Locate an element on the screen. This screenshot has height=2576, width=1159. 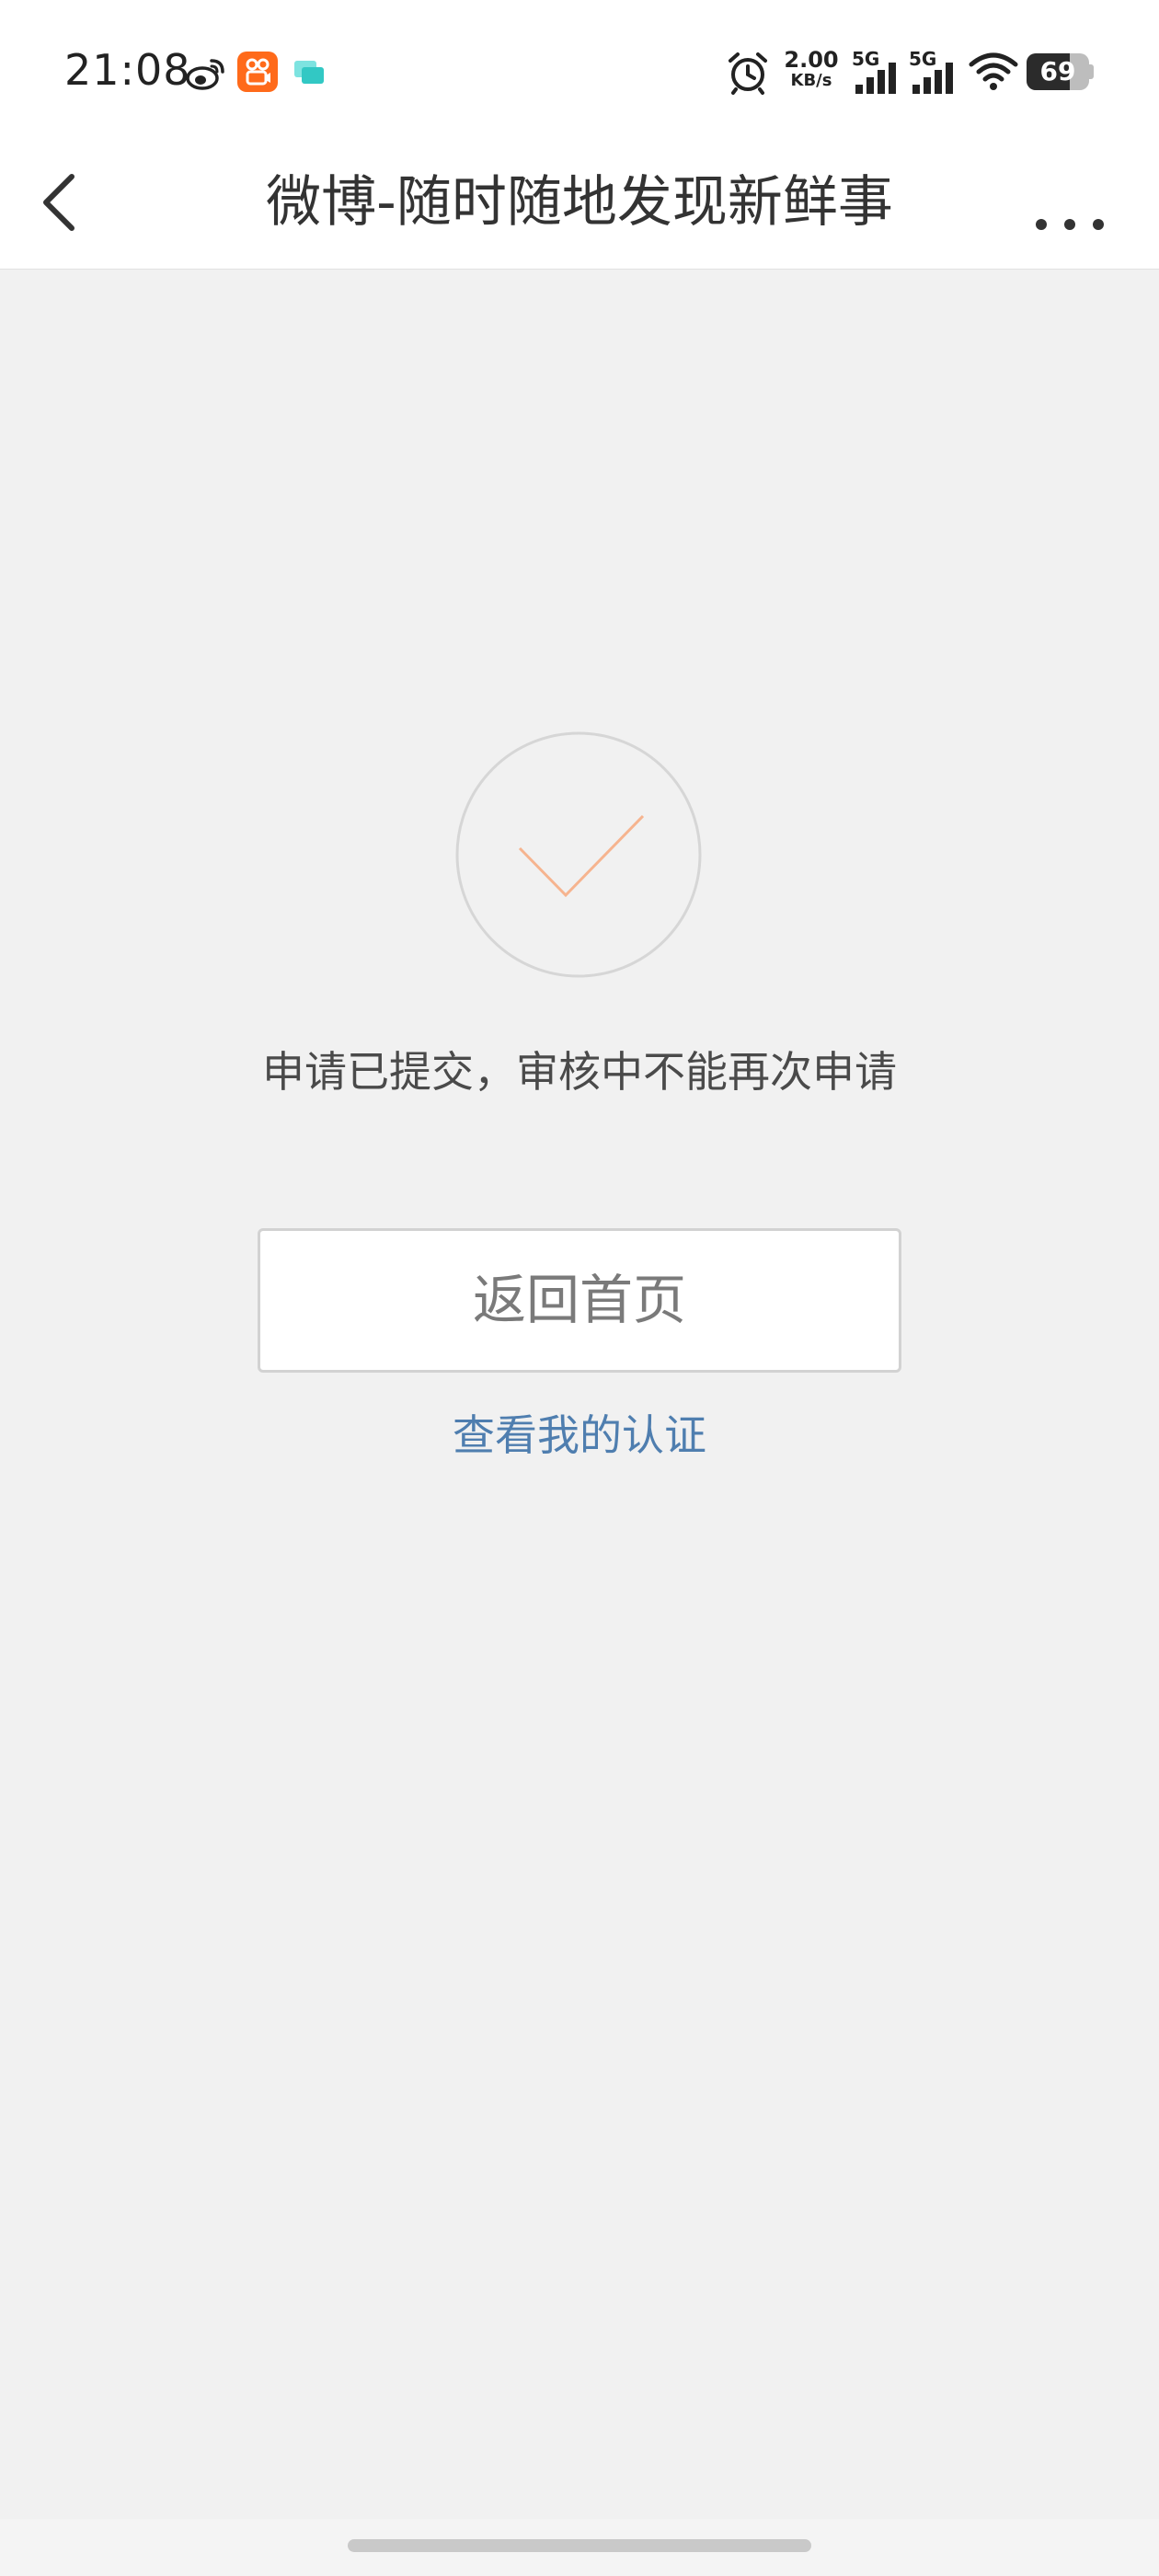
page-title: 微博-随时随地发现新鲜事 is located at coordinates (579, 202).